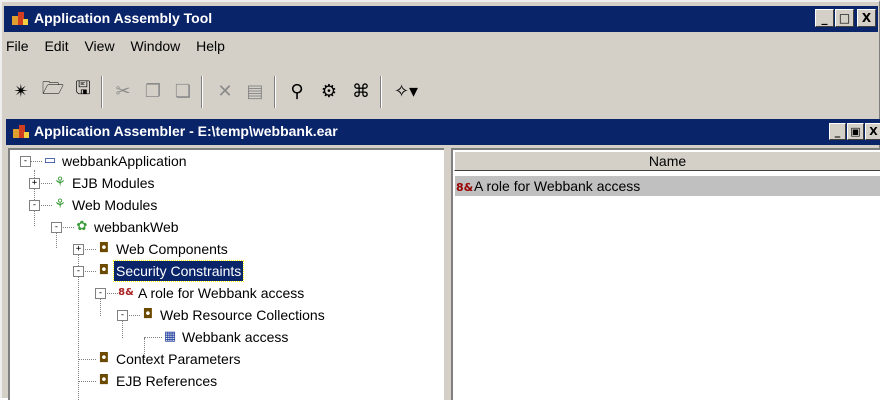 The image size is (880, 400). What do you see at coordinates (183, 91) in the screenshot?
I see `paste-icon: ❏` at bounding box center [183, 91].